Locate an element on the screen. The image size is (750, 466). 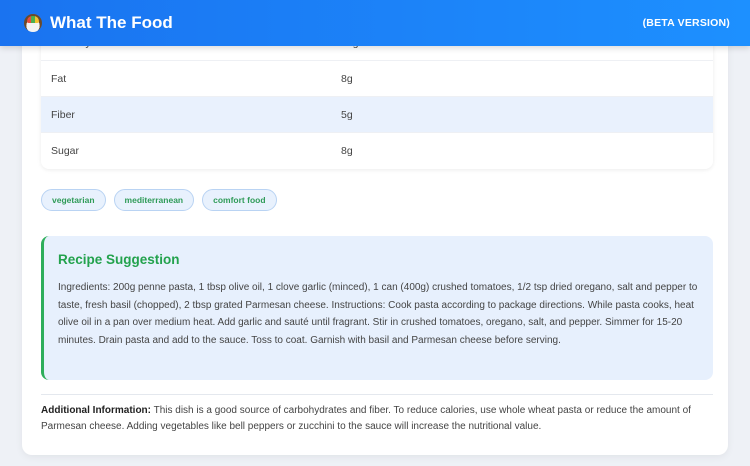
nutrient-name: Fiber is located at coordinates (63, 114).